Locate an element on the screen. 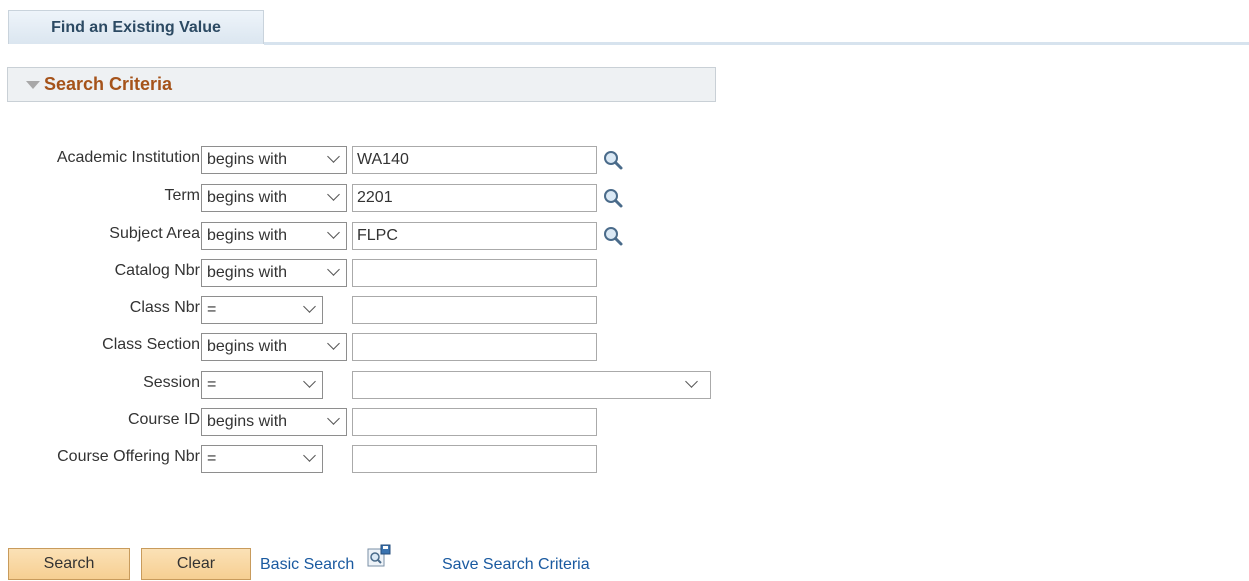 This screenshot has height=581, width=1249. class-nbr-operator-select: = is located at coordinates (262, 310).